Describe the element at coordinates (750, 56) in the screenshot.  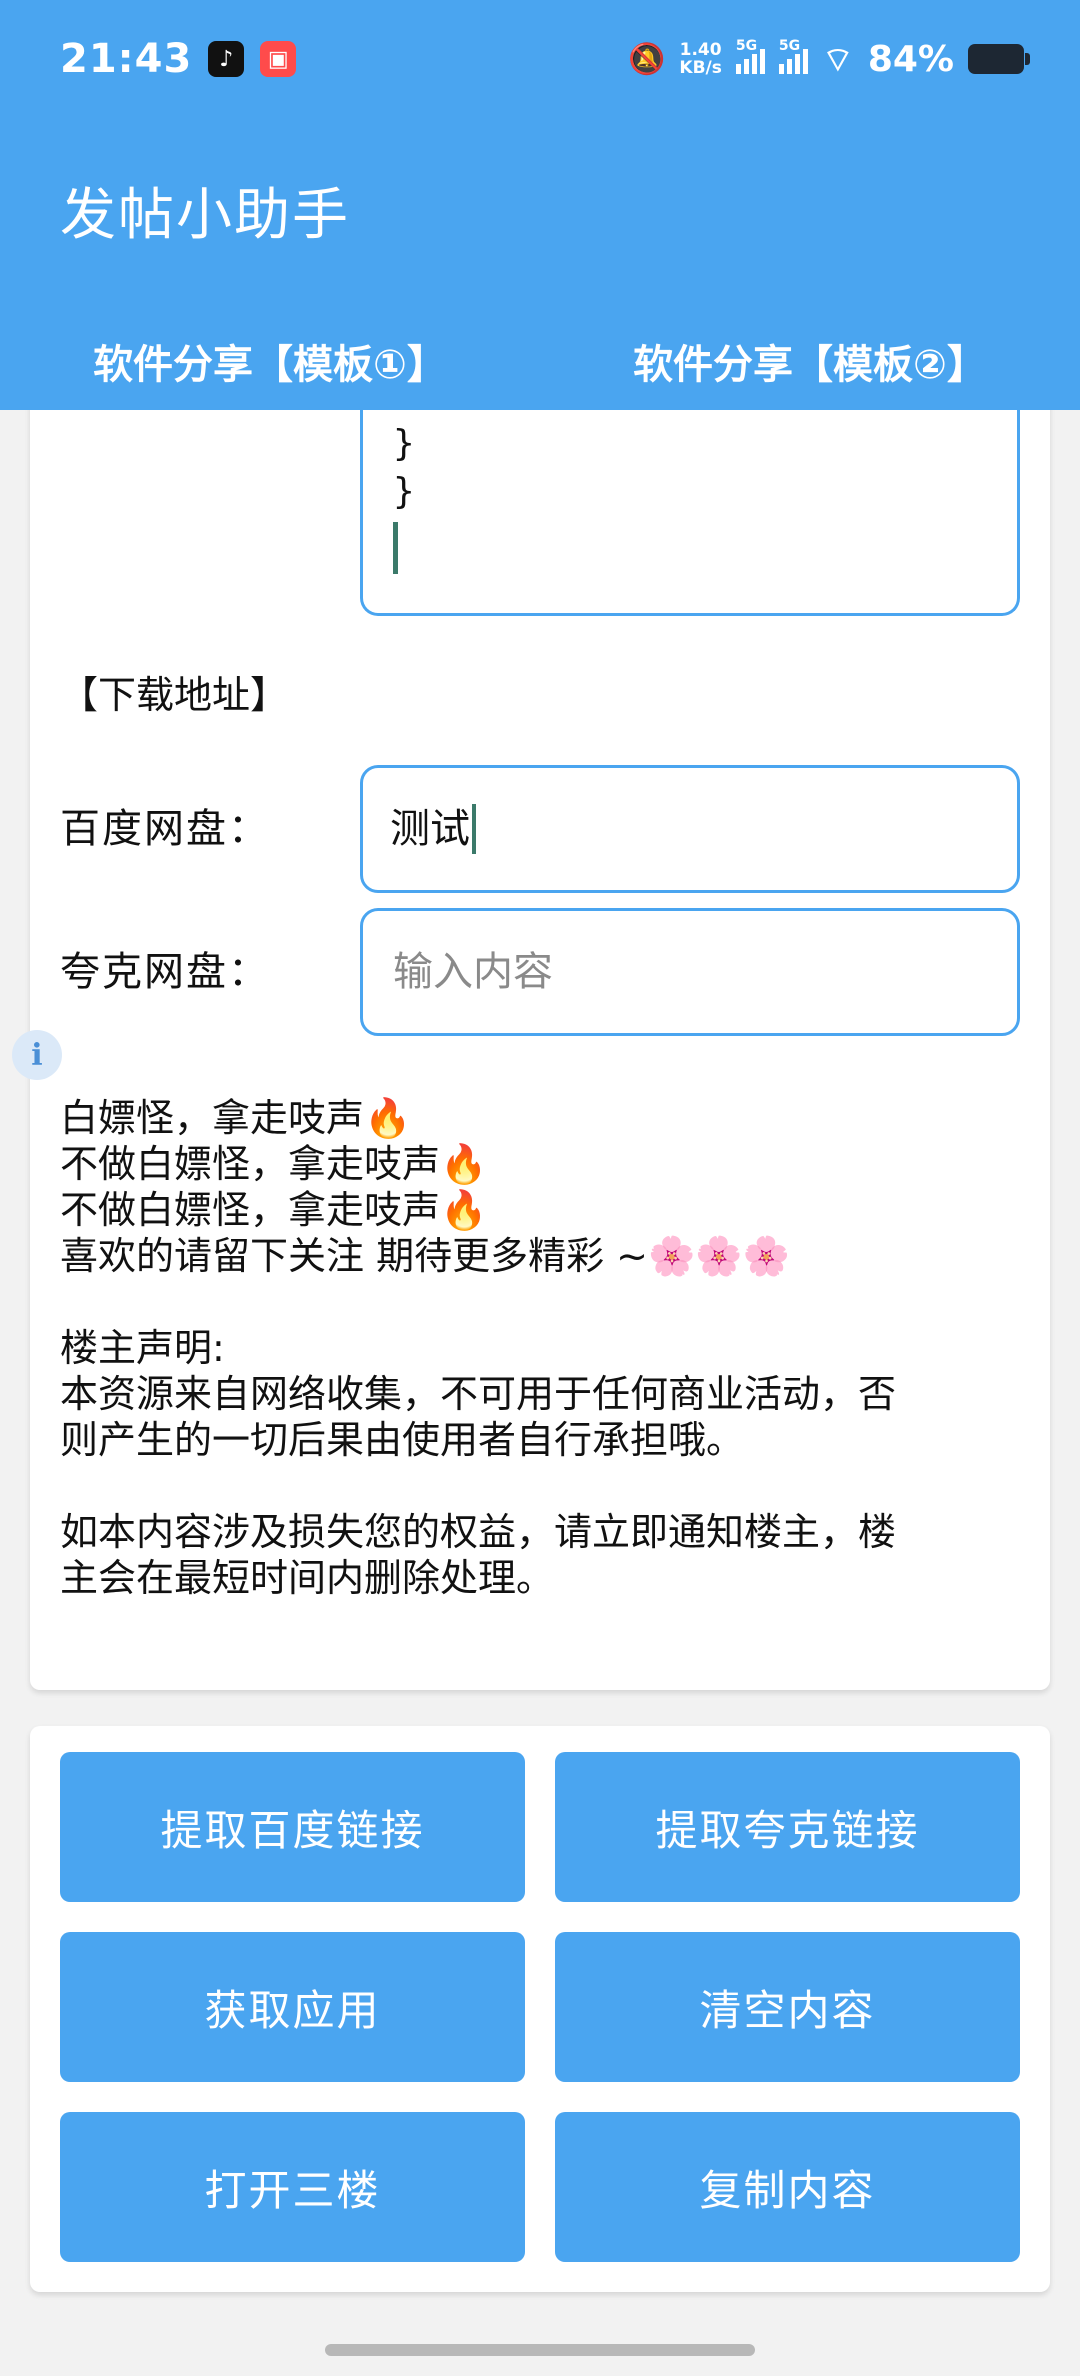
I see `signal-1-icon: 5G` at that location.